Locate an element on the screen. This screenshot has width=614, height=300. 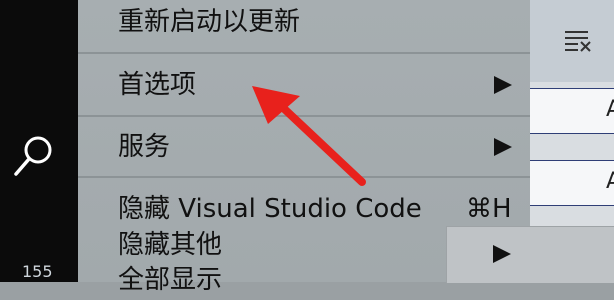
menu-item-preferences: 首选项 is located at coordinates (304, 85).